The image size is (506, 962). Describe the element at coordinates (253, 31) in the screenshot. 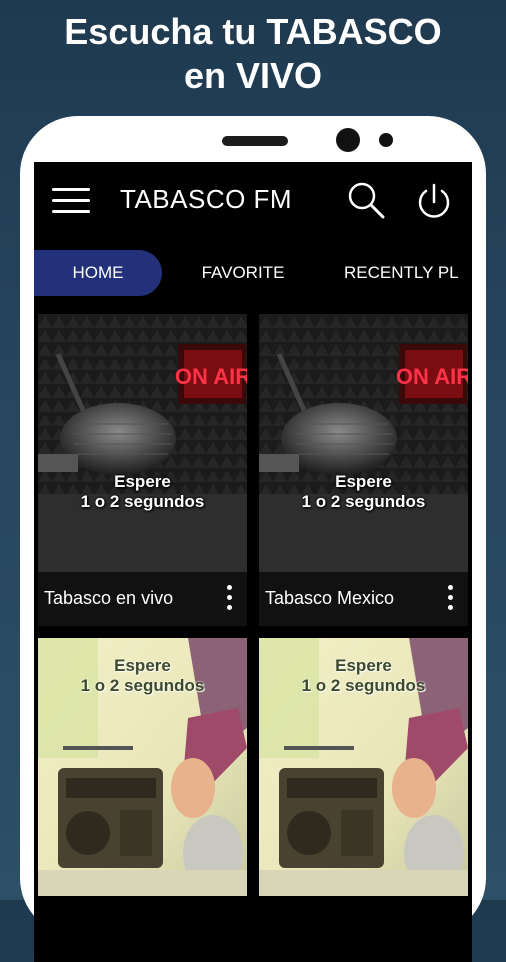

I see `promo-headline-line1: Escucha tu TABASCO` at that location.